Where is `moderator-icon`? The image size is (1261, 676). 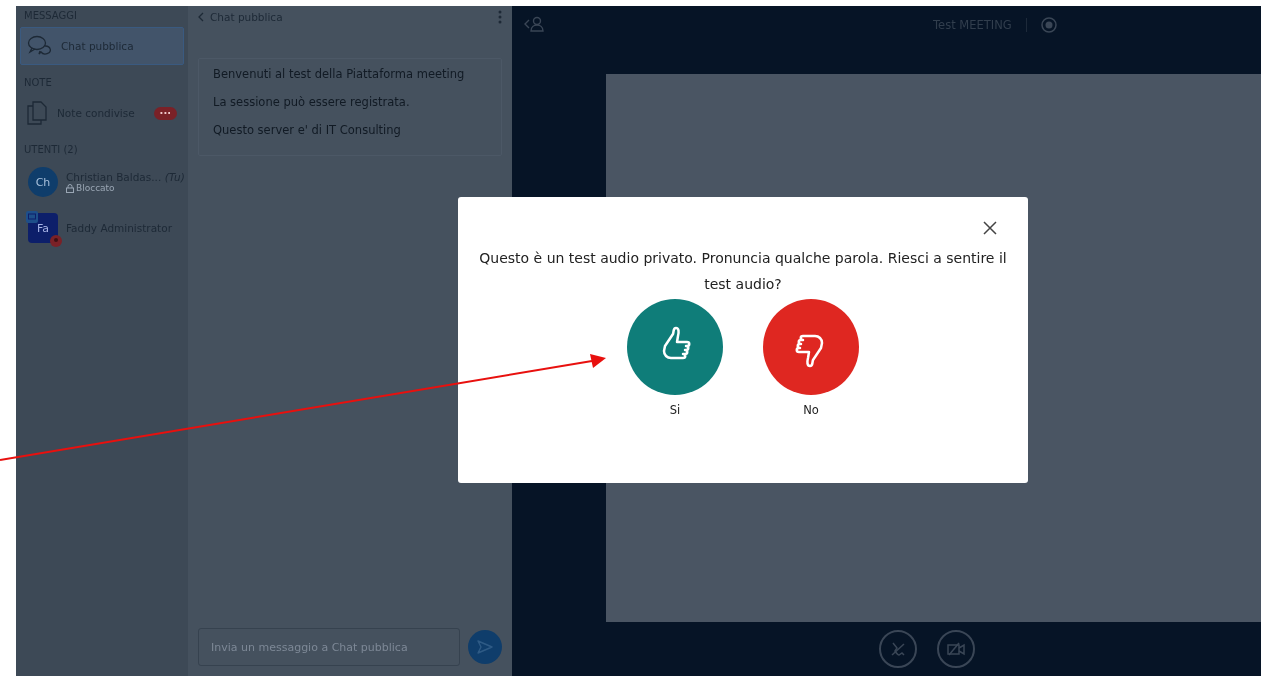 moderator-icon is located at coordinates (56, 241).